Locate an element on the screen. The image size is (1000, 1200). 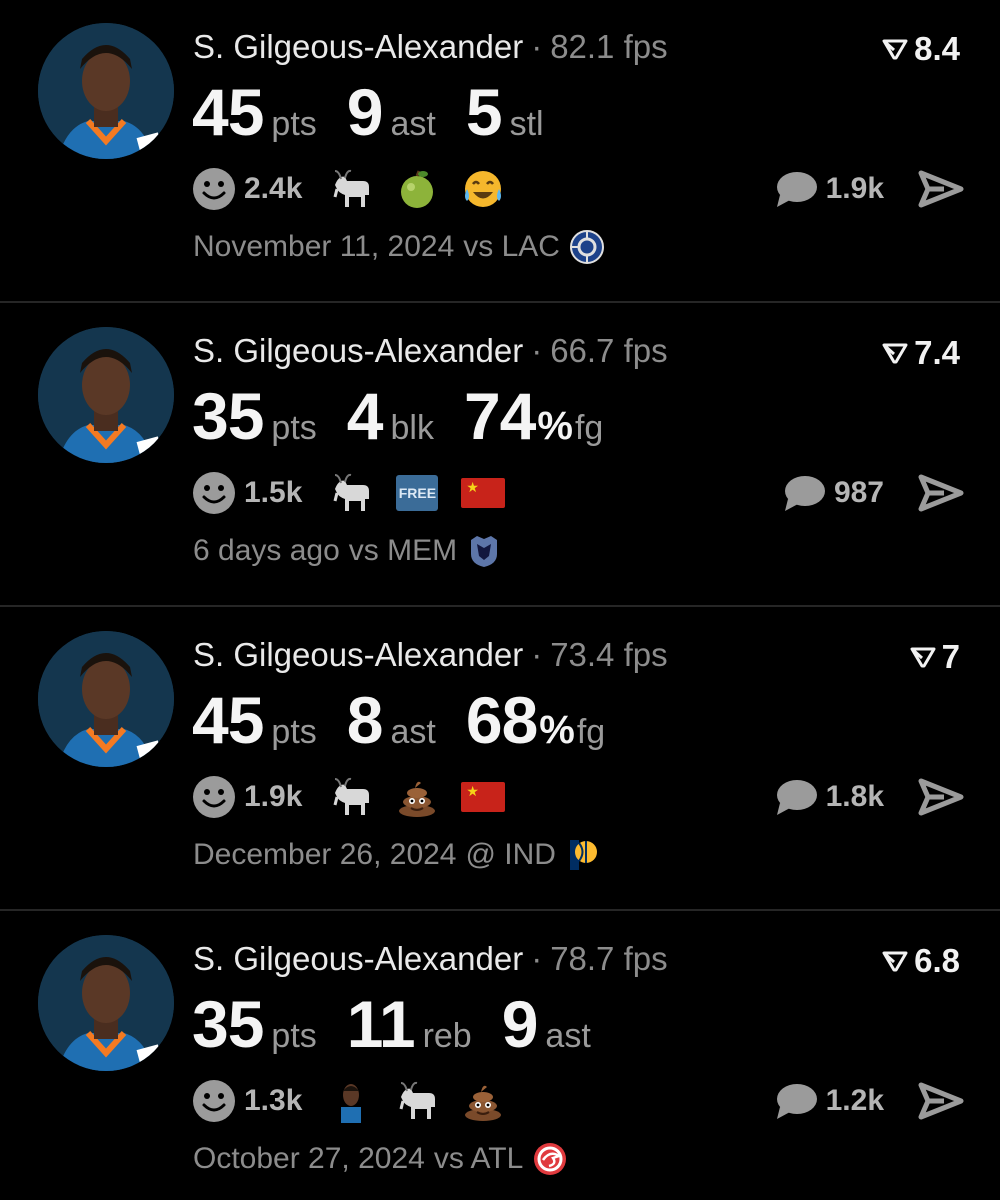
clippers-logo-icon is located at coordinates (586, 247).